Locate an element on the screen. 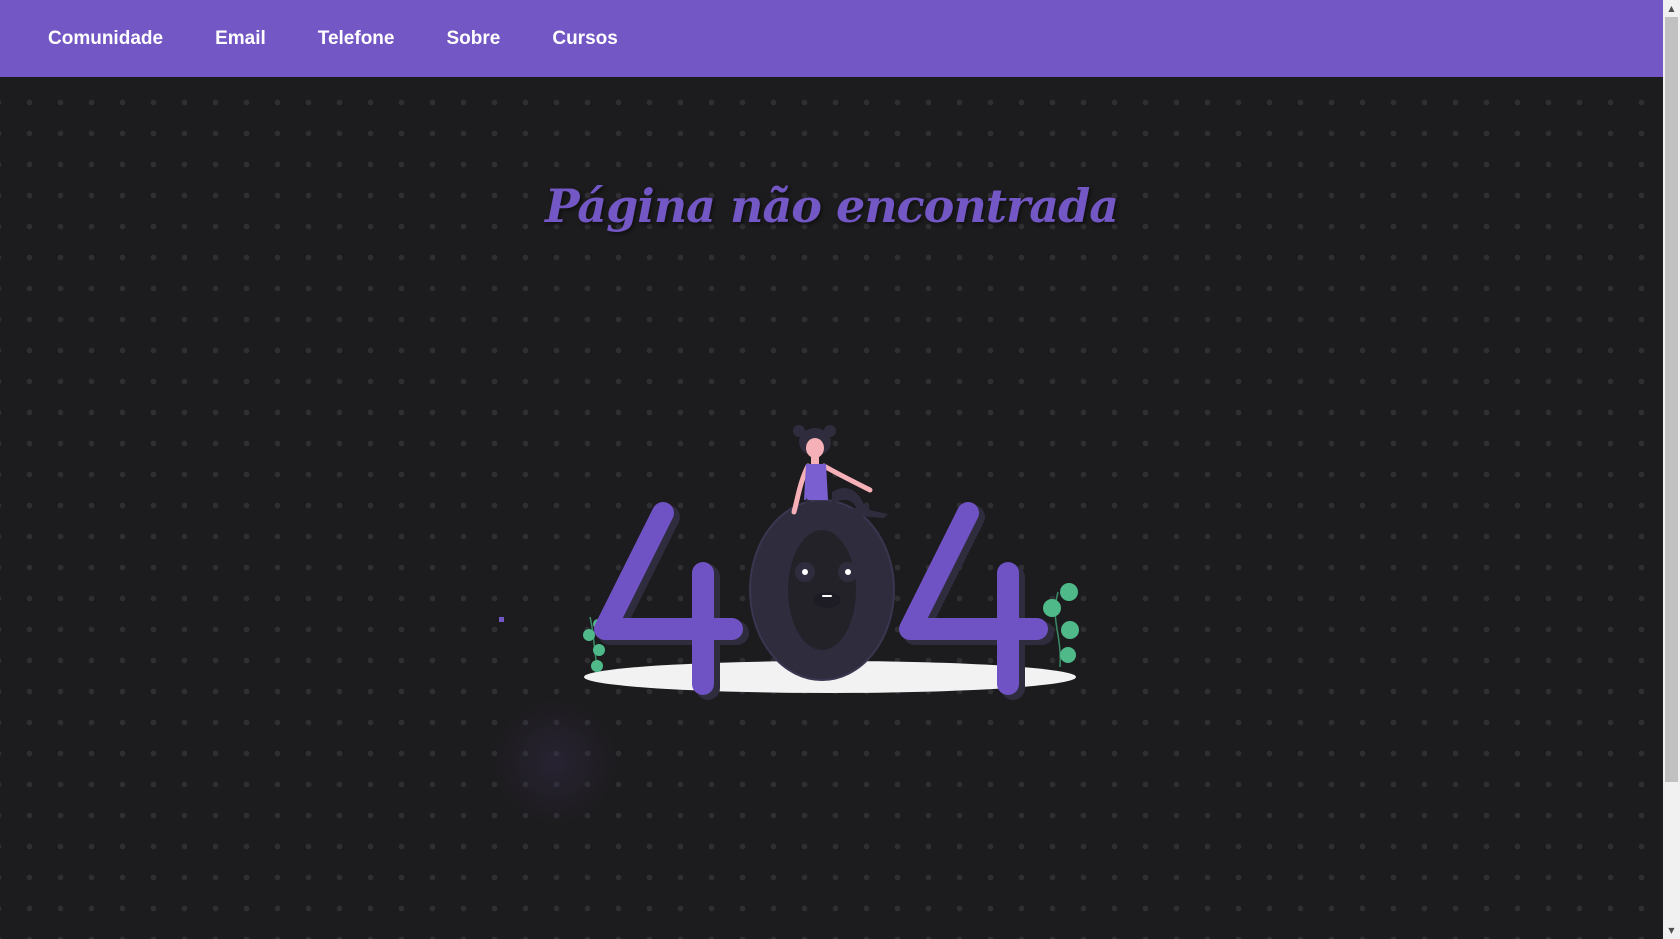  top-navbar: Comunidade Email Telefone Sobre Cursos is located at coordinates (831, 38).